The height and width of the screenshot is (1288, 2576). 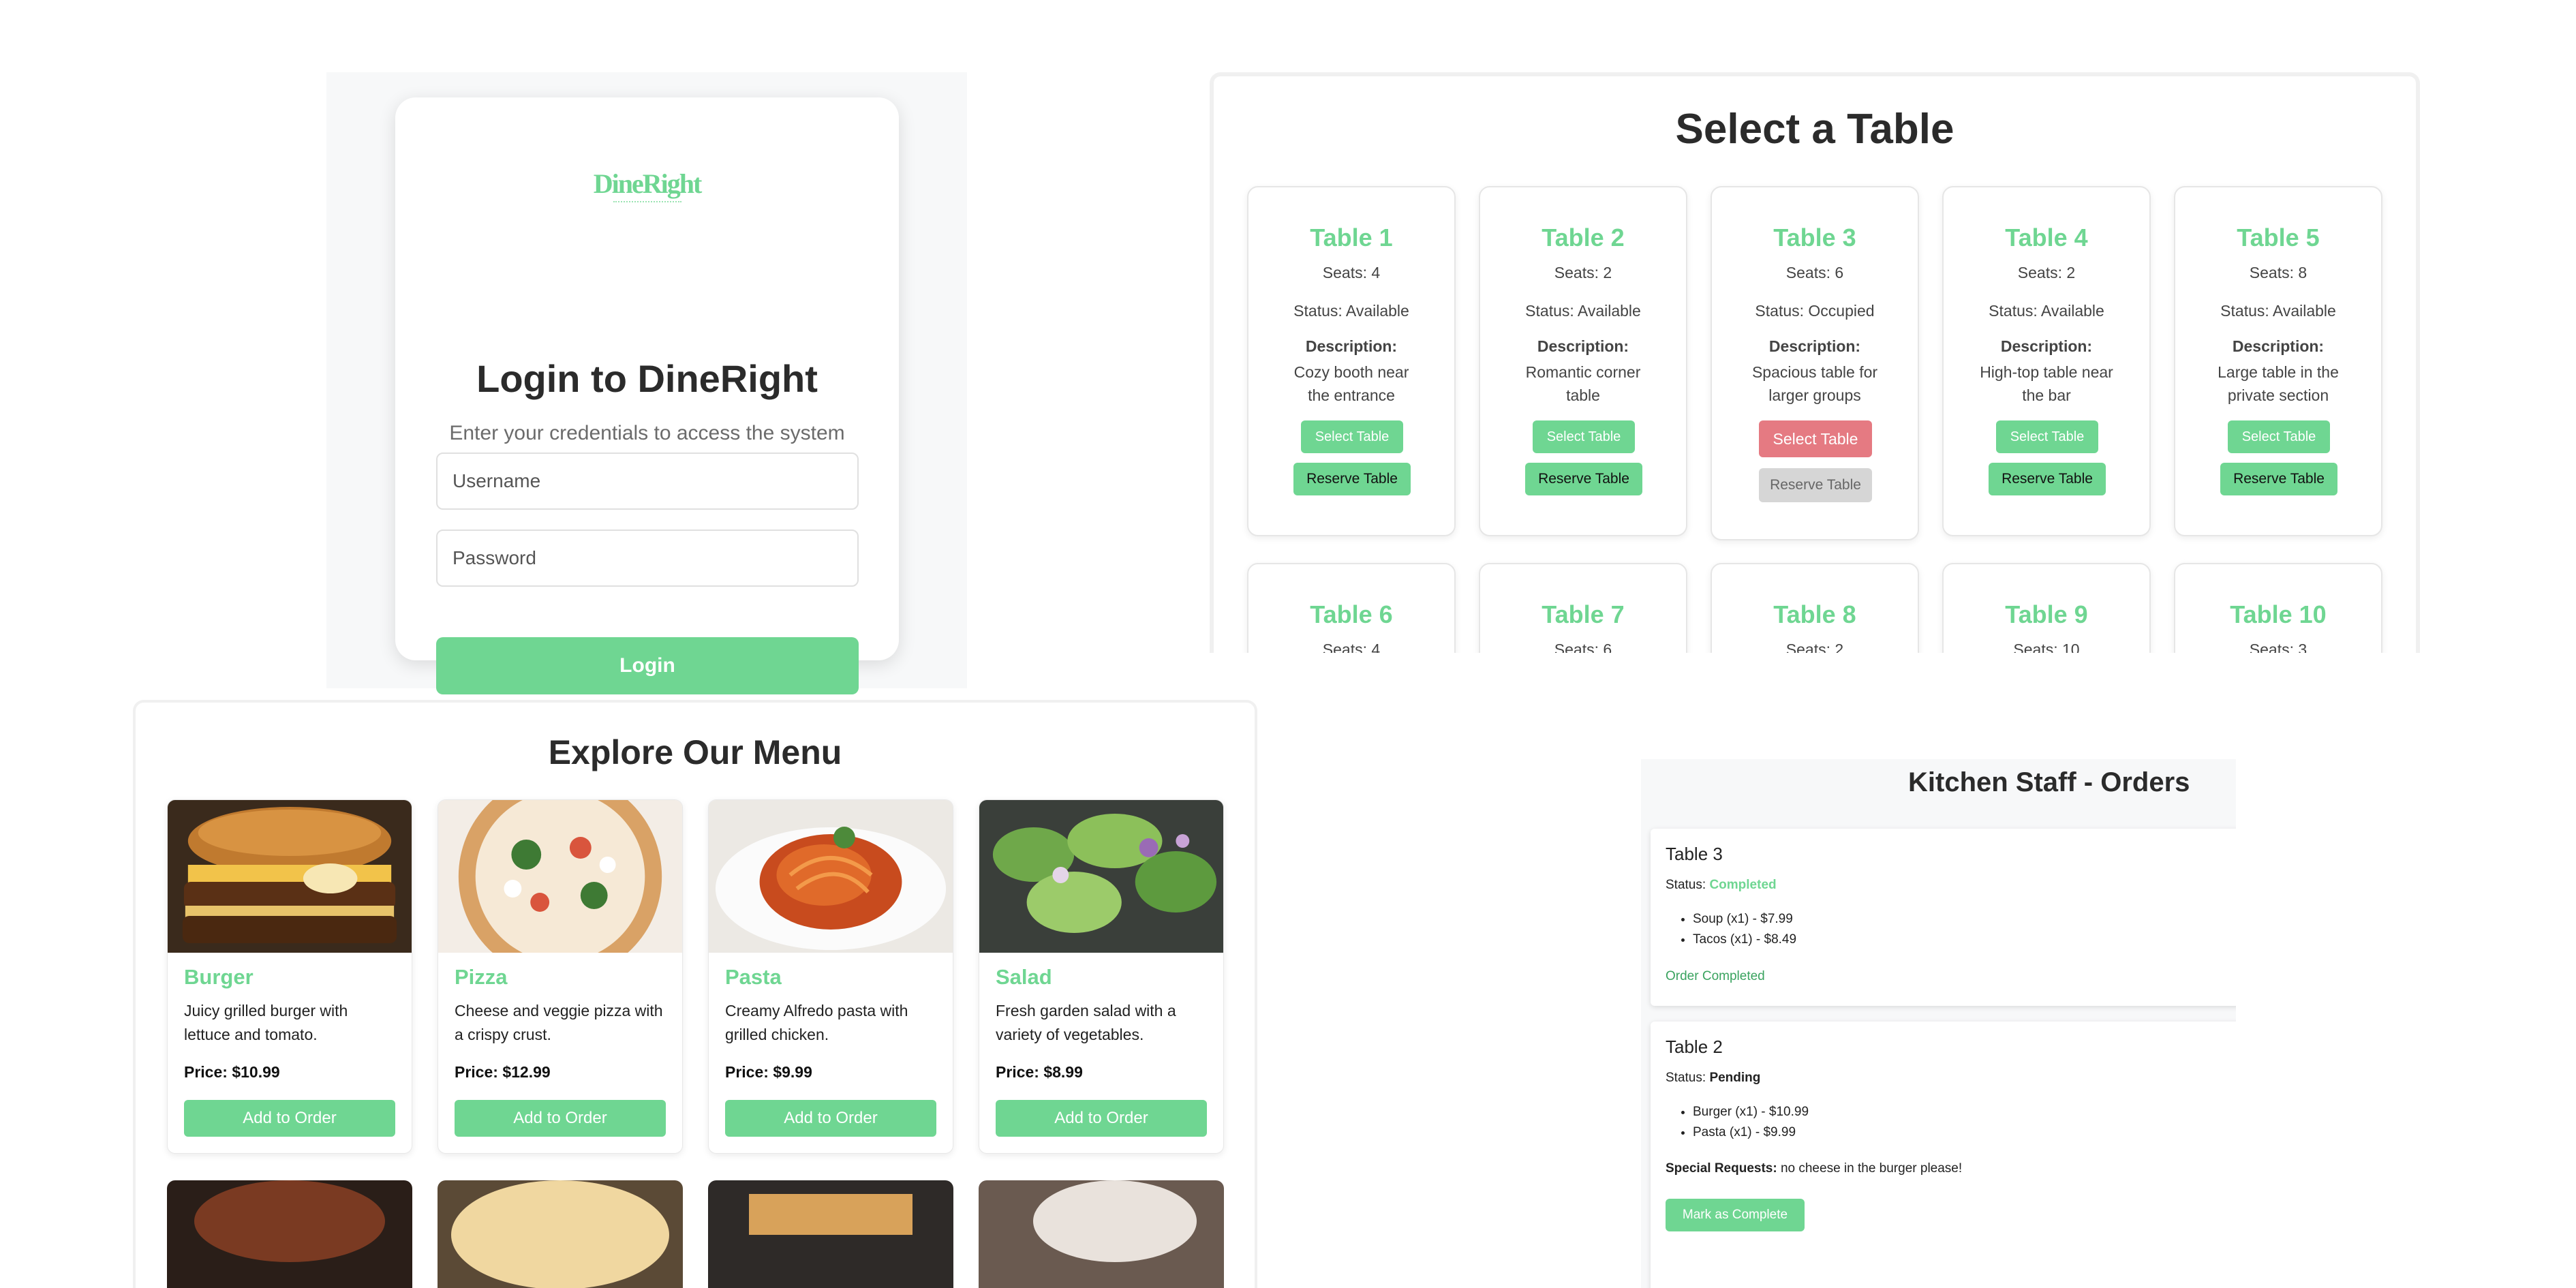 What do you see at coordinates (647, 481) in the screenshot?
I see `username-input` at bounding box center [647, 481].